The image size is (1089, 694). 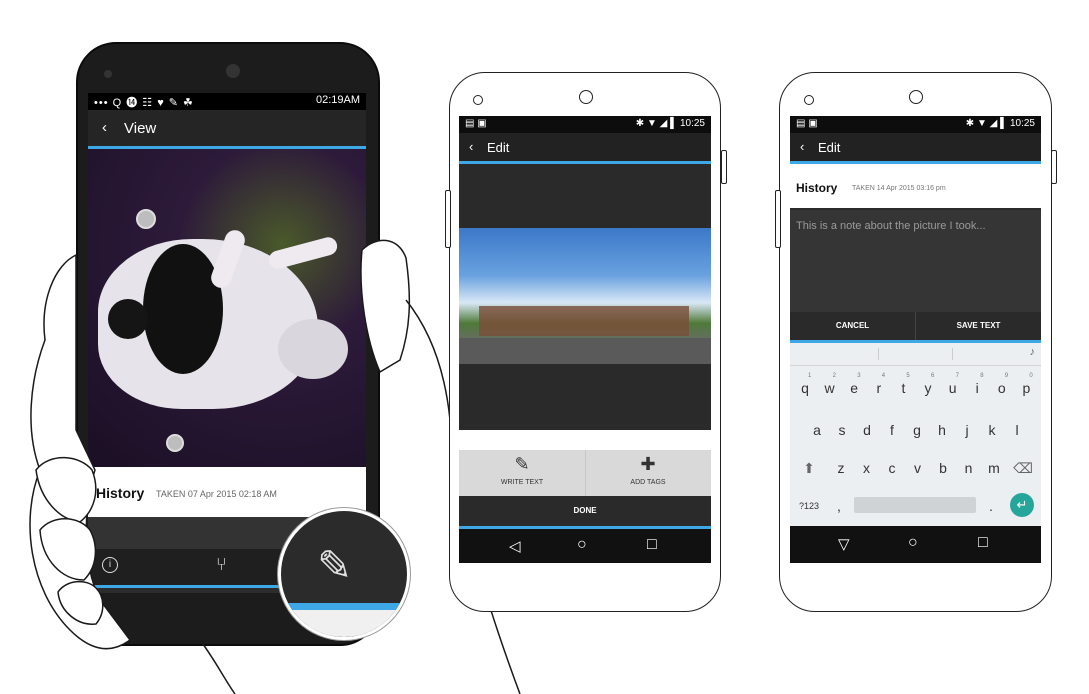 I want to click on nav-back-icon: ◁, so click(x=515, y=546).